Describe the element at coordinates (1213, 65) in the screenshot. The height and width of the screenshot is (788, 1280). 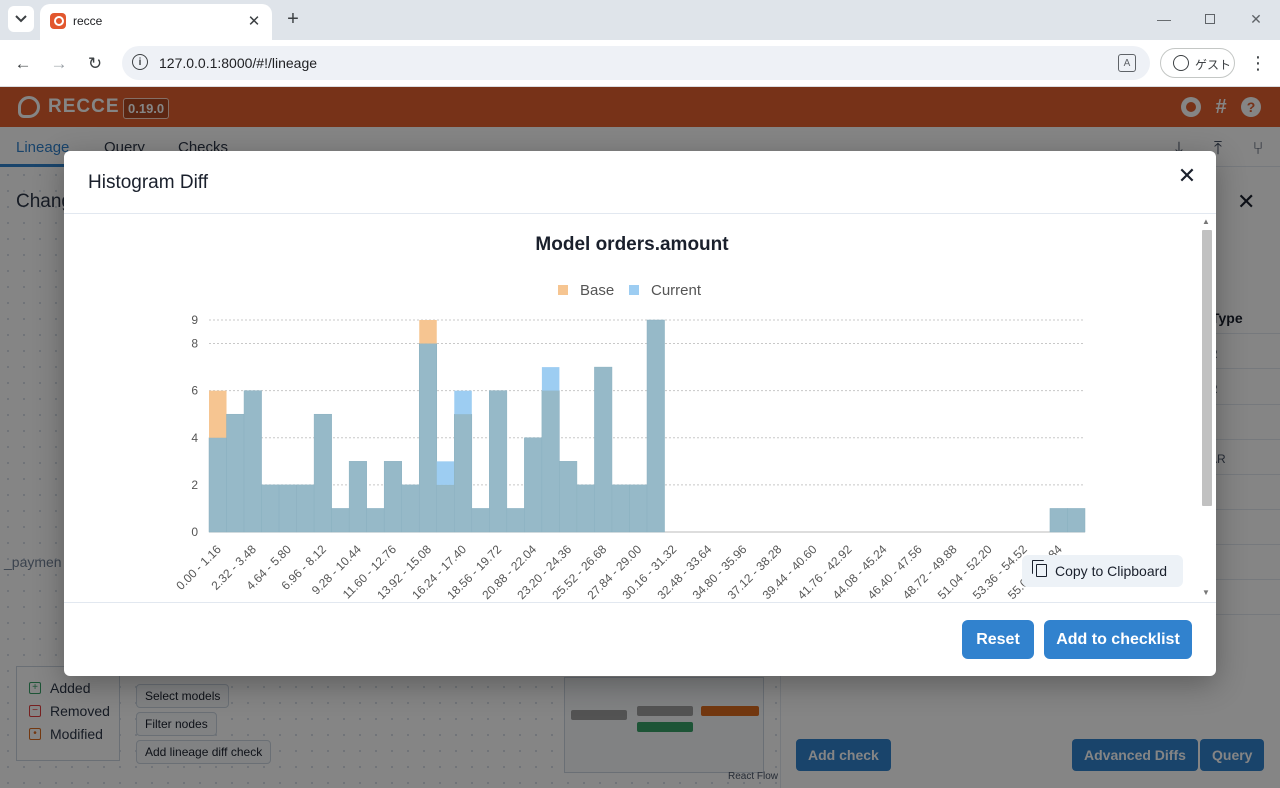
I see `profile-label: ゲスト` at that location.